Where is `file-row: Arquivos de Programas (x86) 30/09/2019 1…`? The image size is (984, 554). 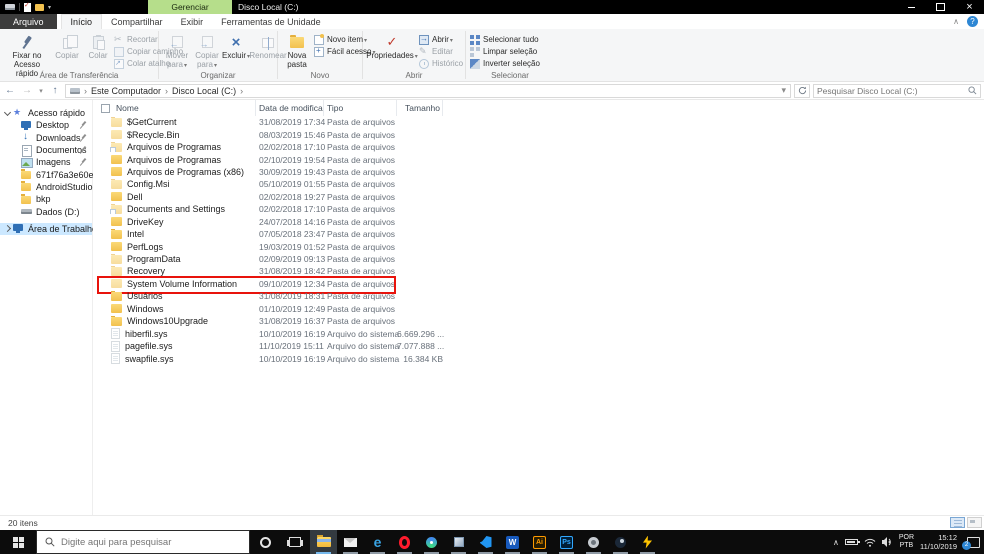
file-row: Arquivos de Programas (x86) 30/09/2019 1… is located at coordinates (538, 172).